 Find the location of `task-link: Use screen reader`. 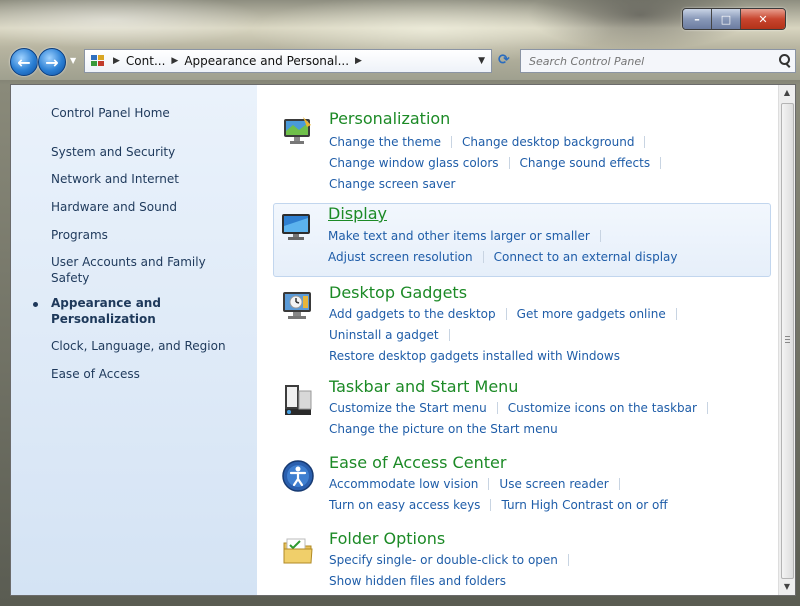

task-link: Use screen reader is located at coordinates (553, 484).